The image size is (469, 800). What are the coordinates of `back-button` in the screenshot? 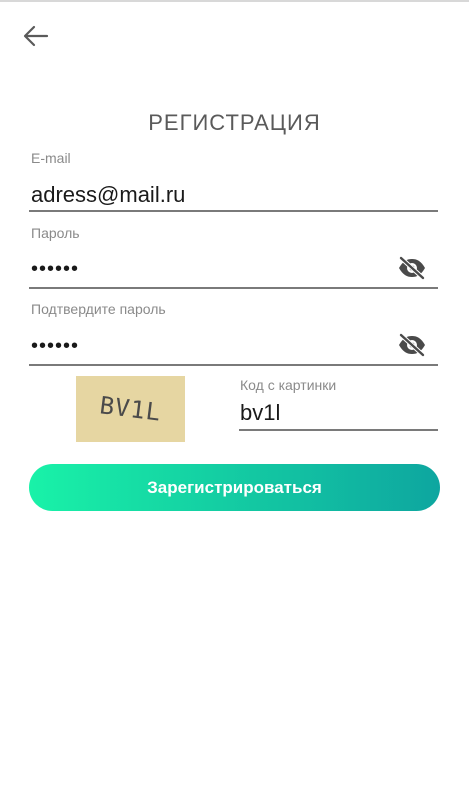 It's located at (36, 36).